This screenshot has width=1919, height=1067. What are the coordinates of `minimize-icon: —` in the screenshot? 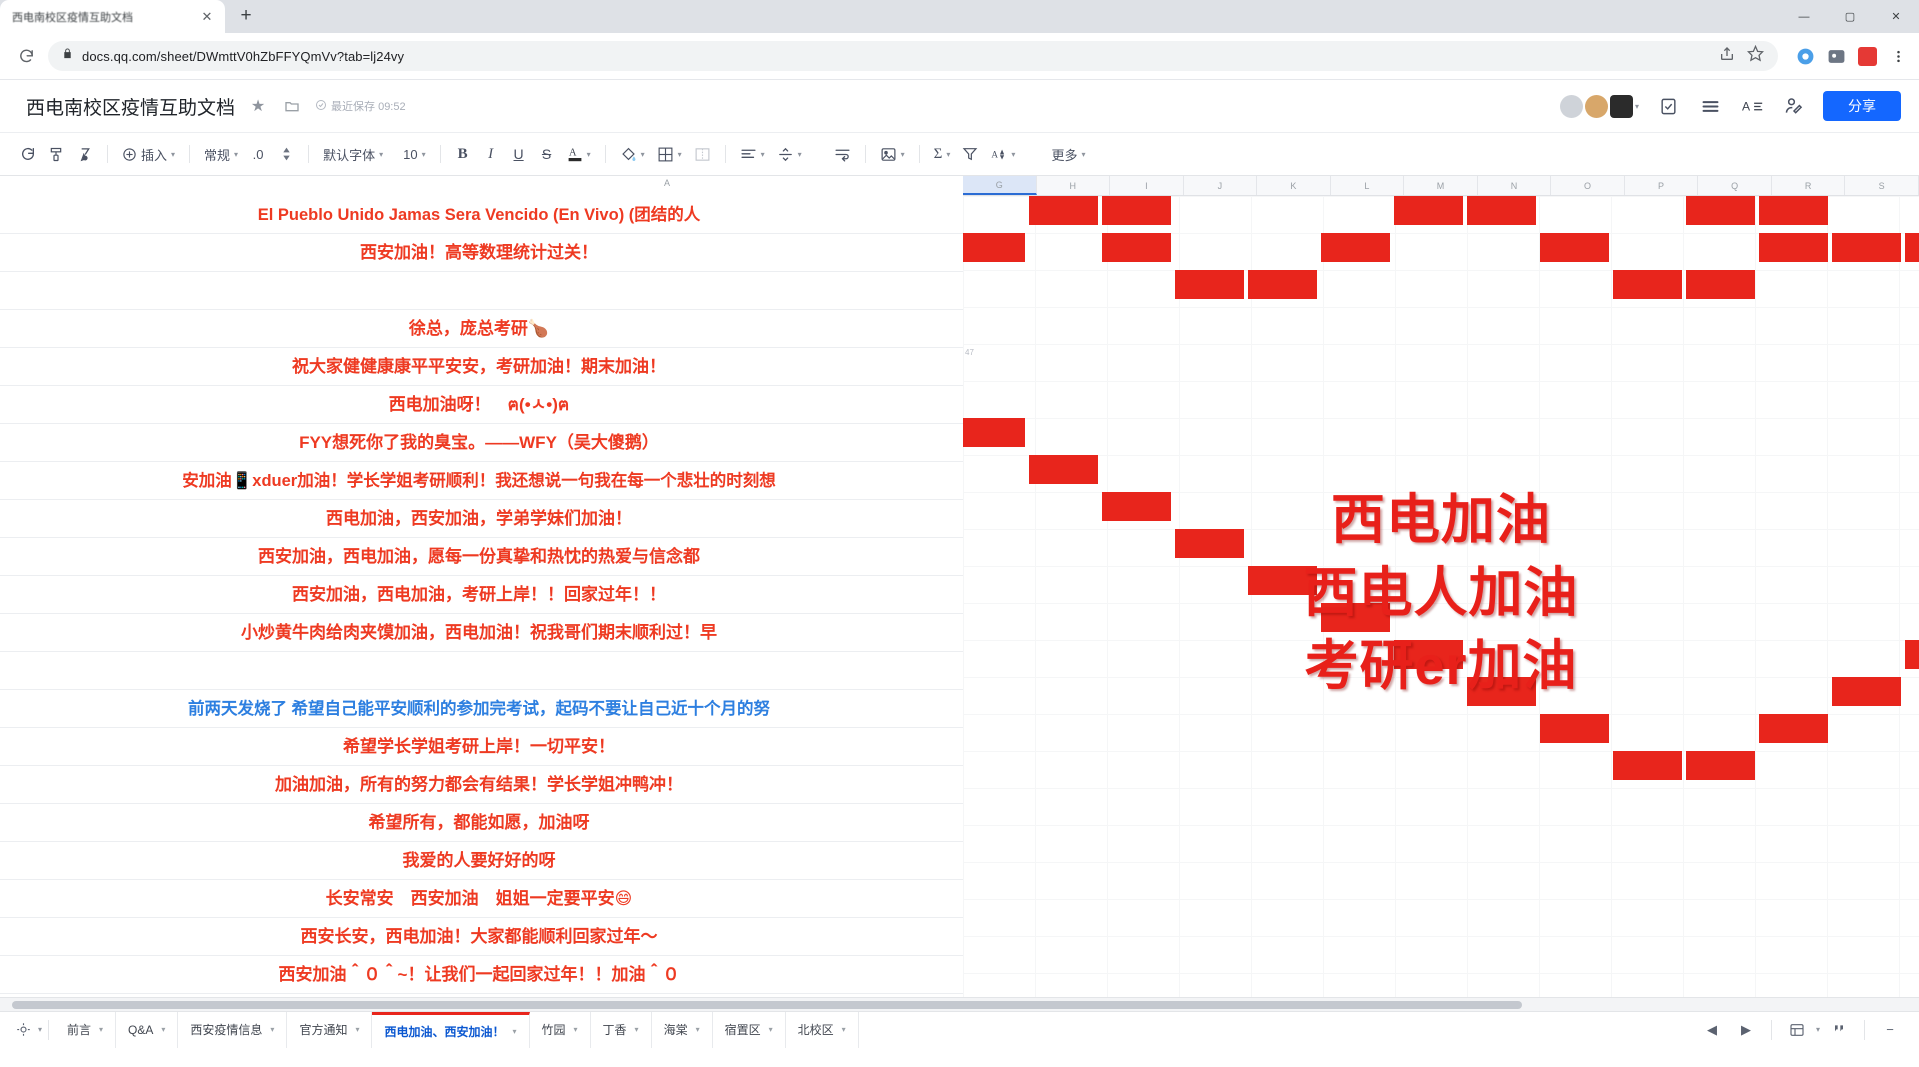 It's located at (1804, 16).